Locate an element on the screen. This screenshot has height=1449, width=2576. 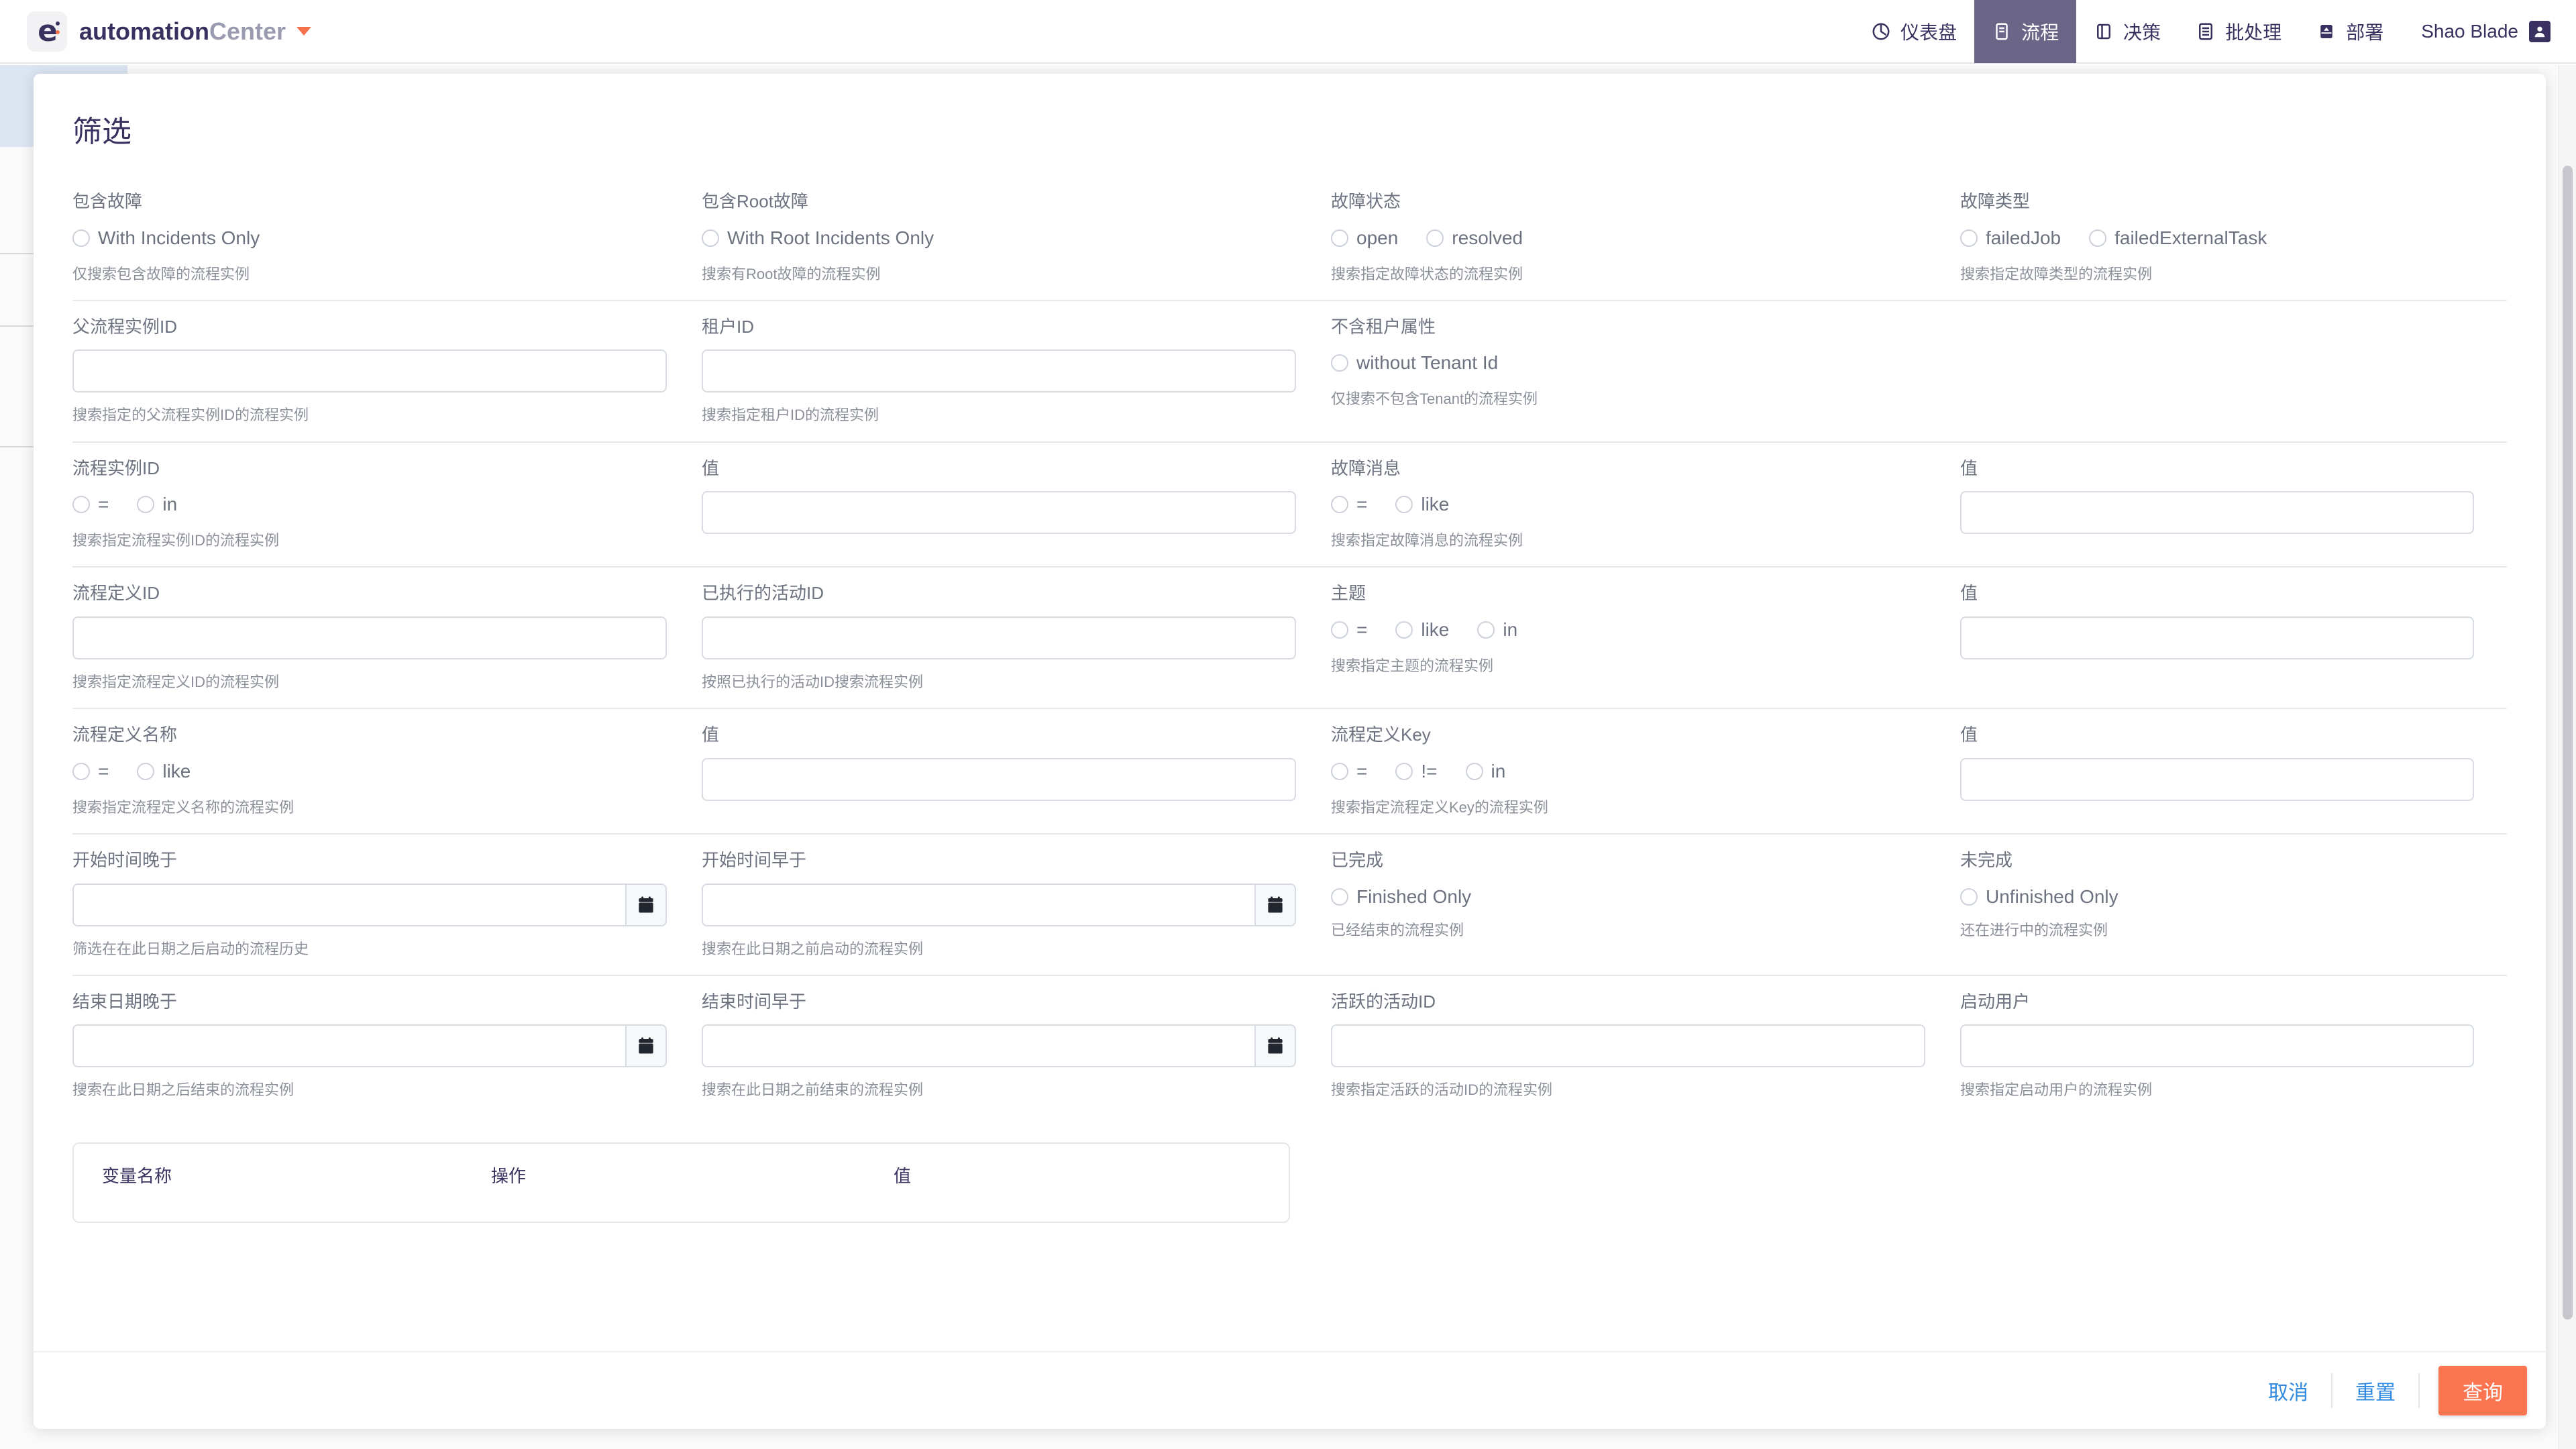
radio-group: = like is located at coordinates (387, 771).